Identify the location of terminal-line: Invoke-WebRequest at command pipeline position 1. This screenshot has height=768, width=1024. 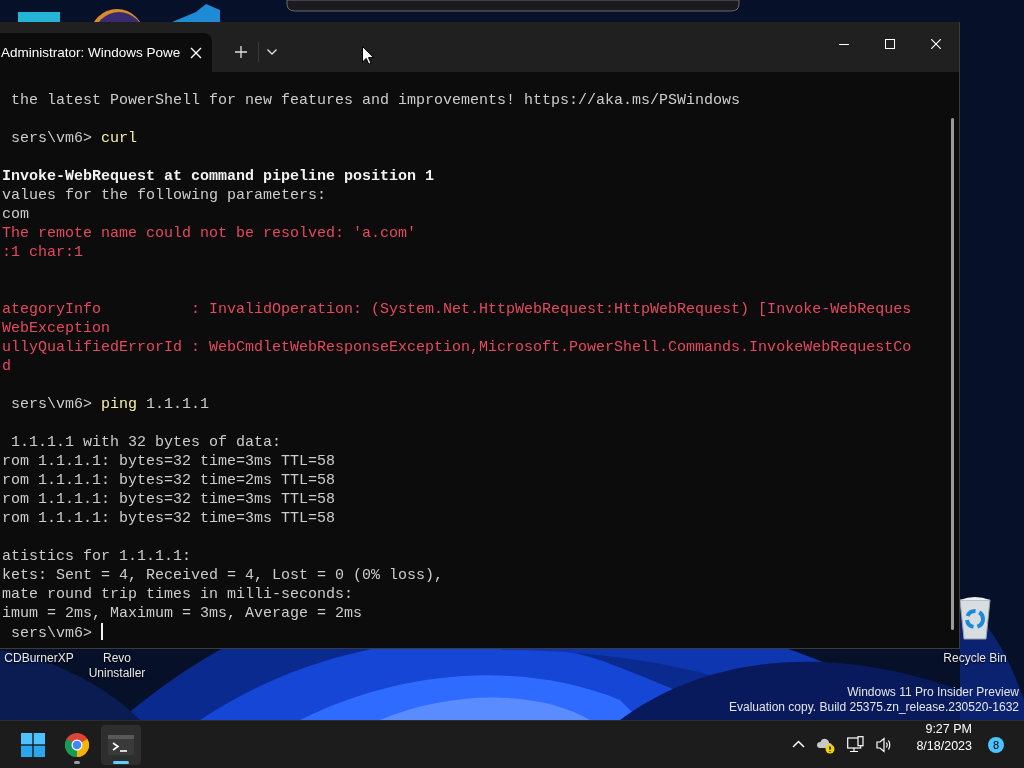
(218, 176).